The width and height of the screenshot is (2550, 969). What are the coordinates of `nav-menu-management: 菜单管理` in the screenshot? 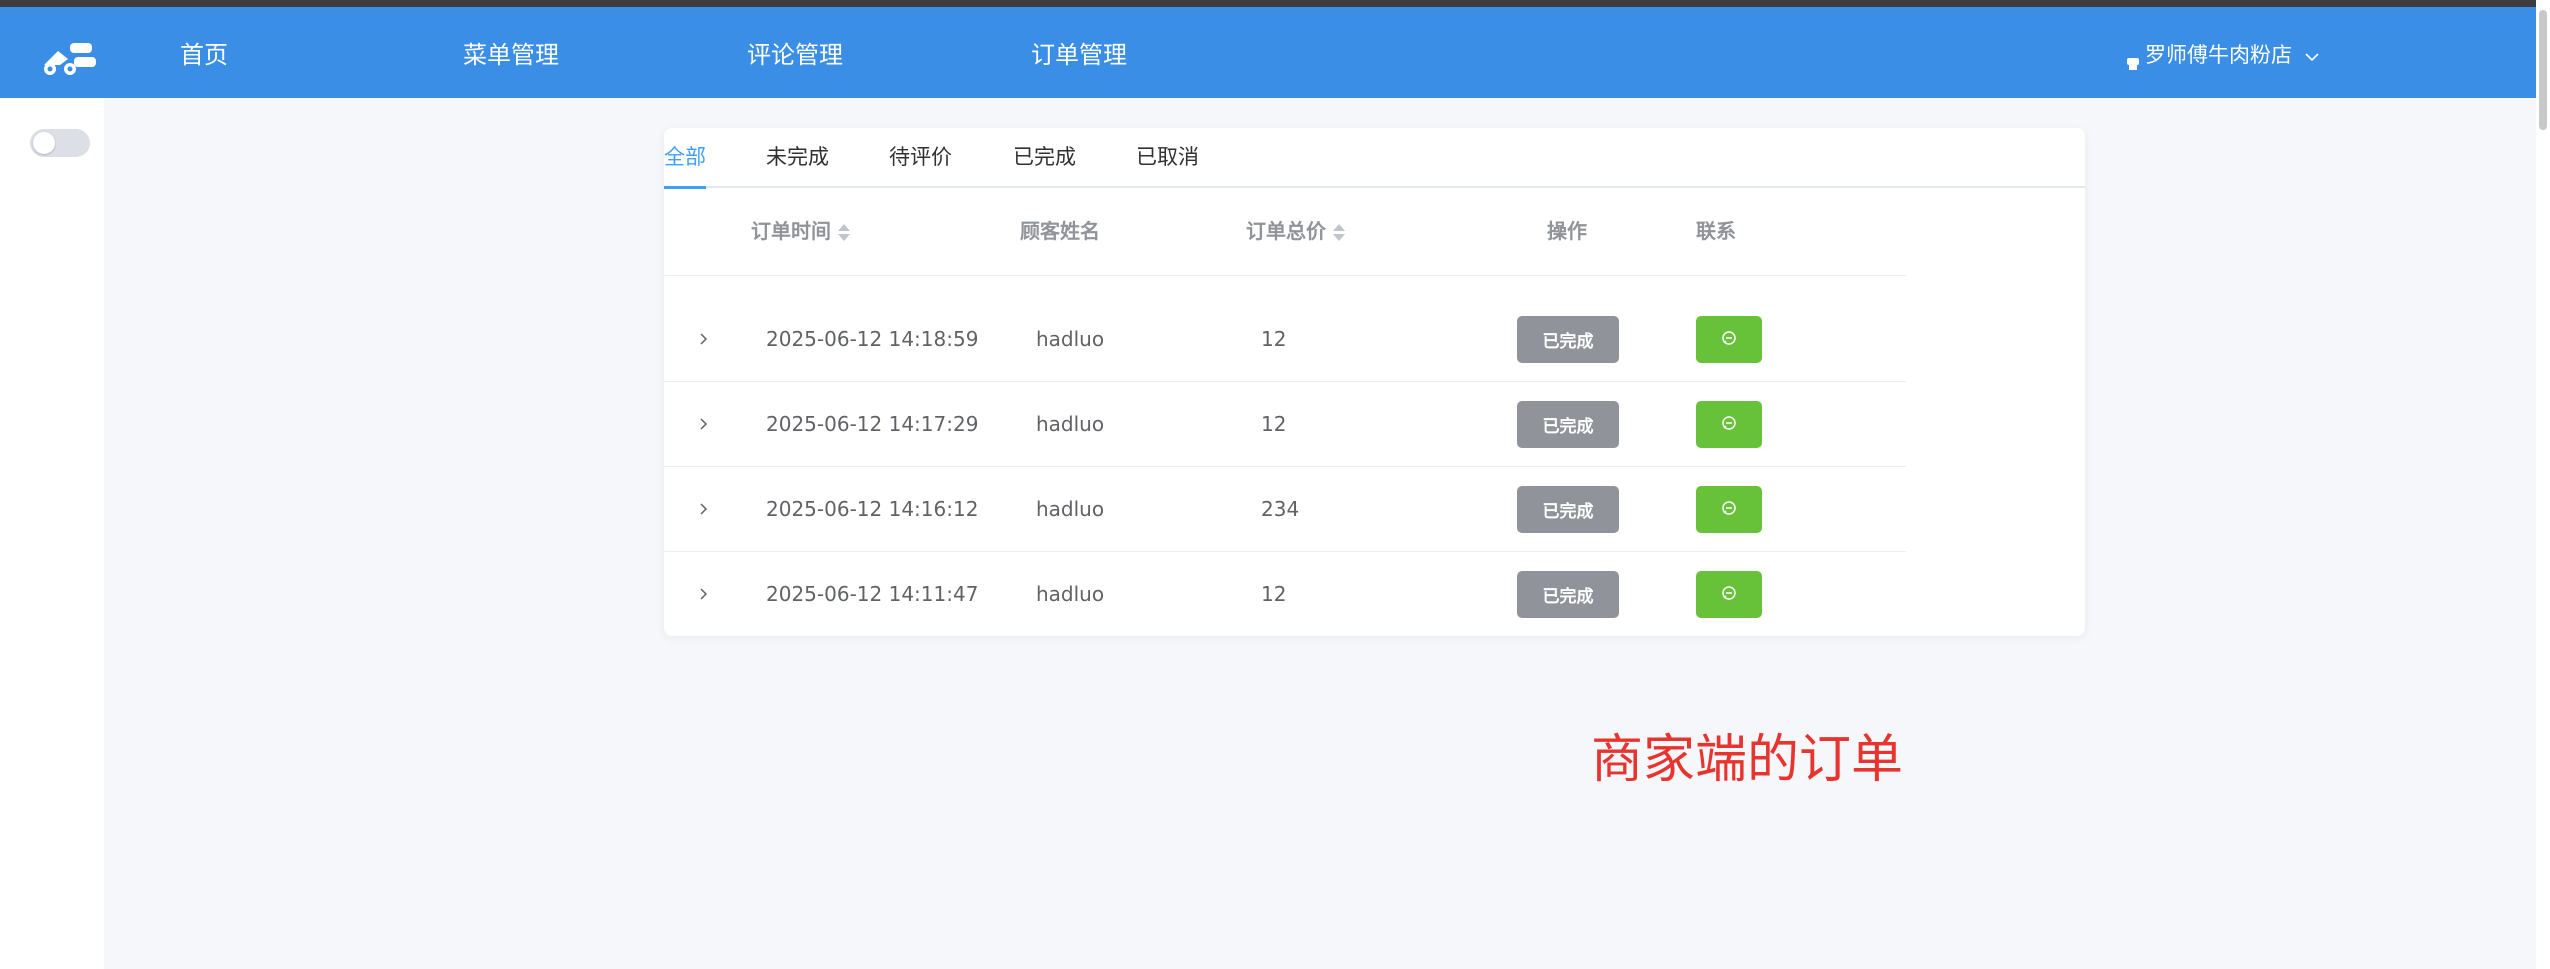 It's located at (511, 55).